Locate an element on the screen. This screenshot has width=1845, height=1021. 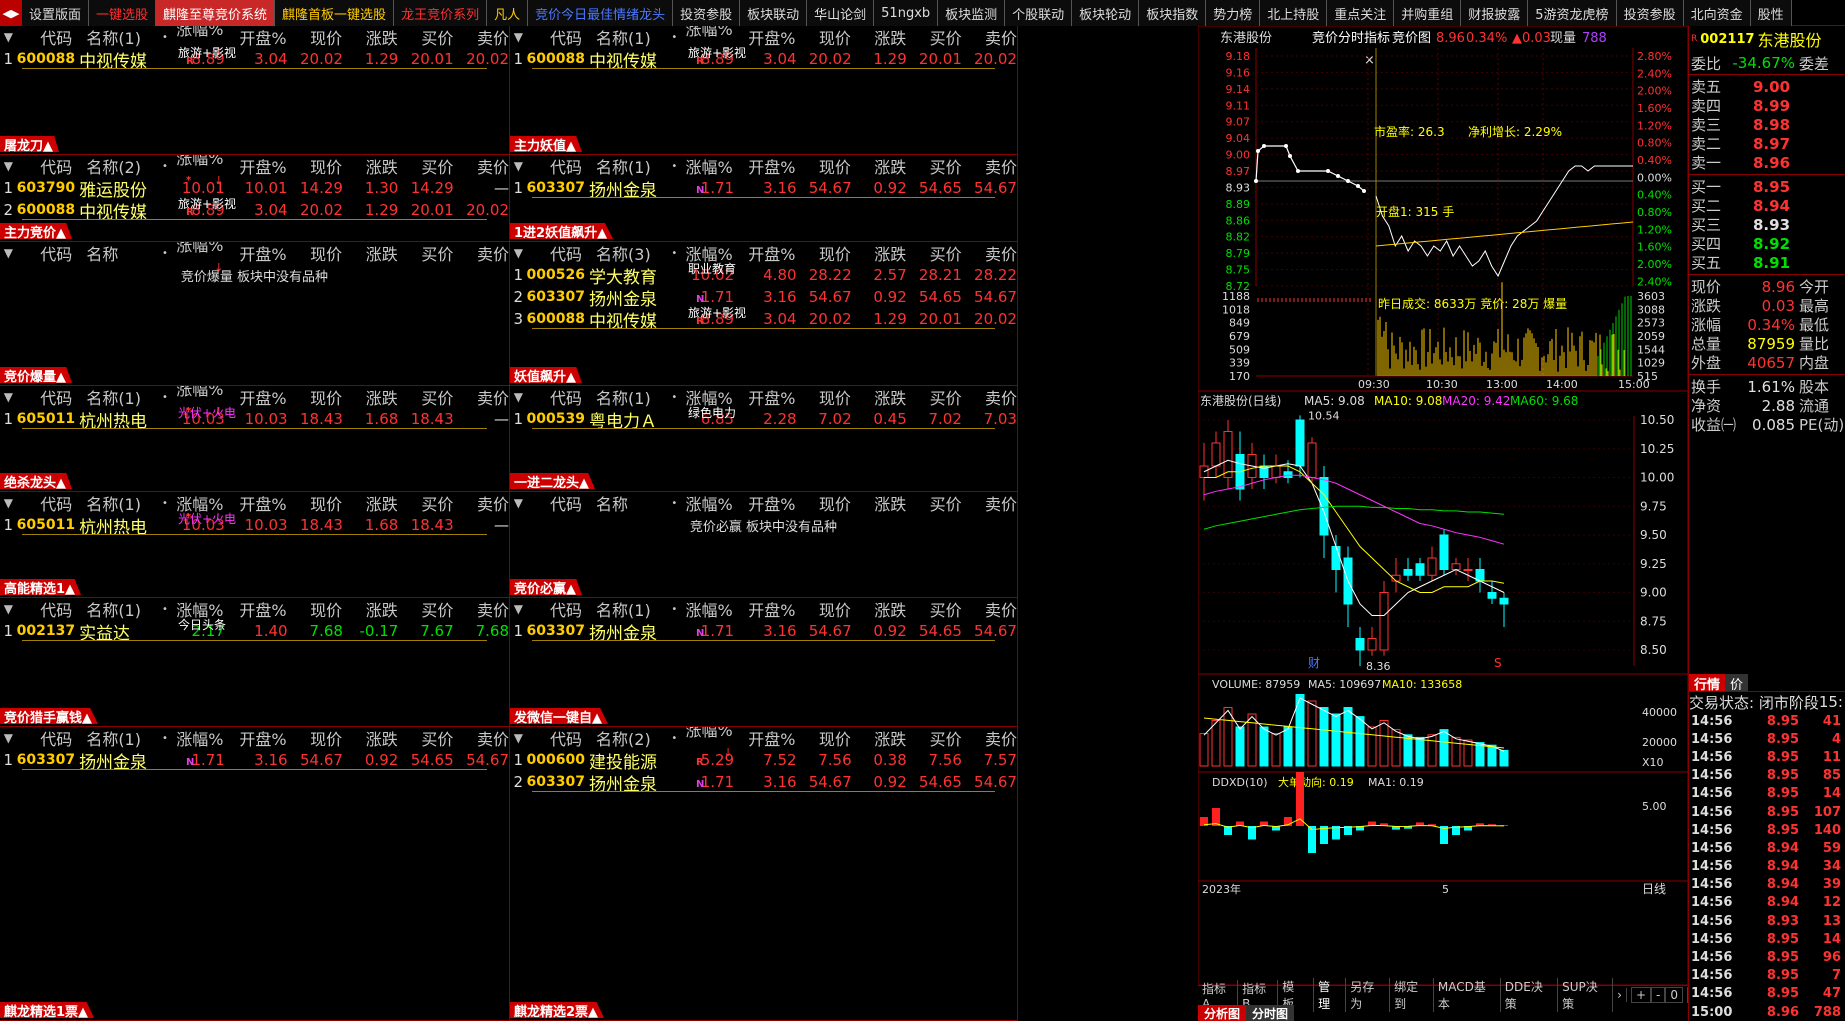
panel-title: 绝杀龙头▲ is located at coordinates (36, 481).